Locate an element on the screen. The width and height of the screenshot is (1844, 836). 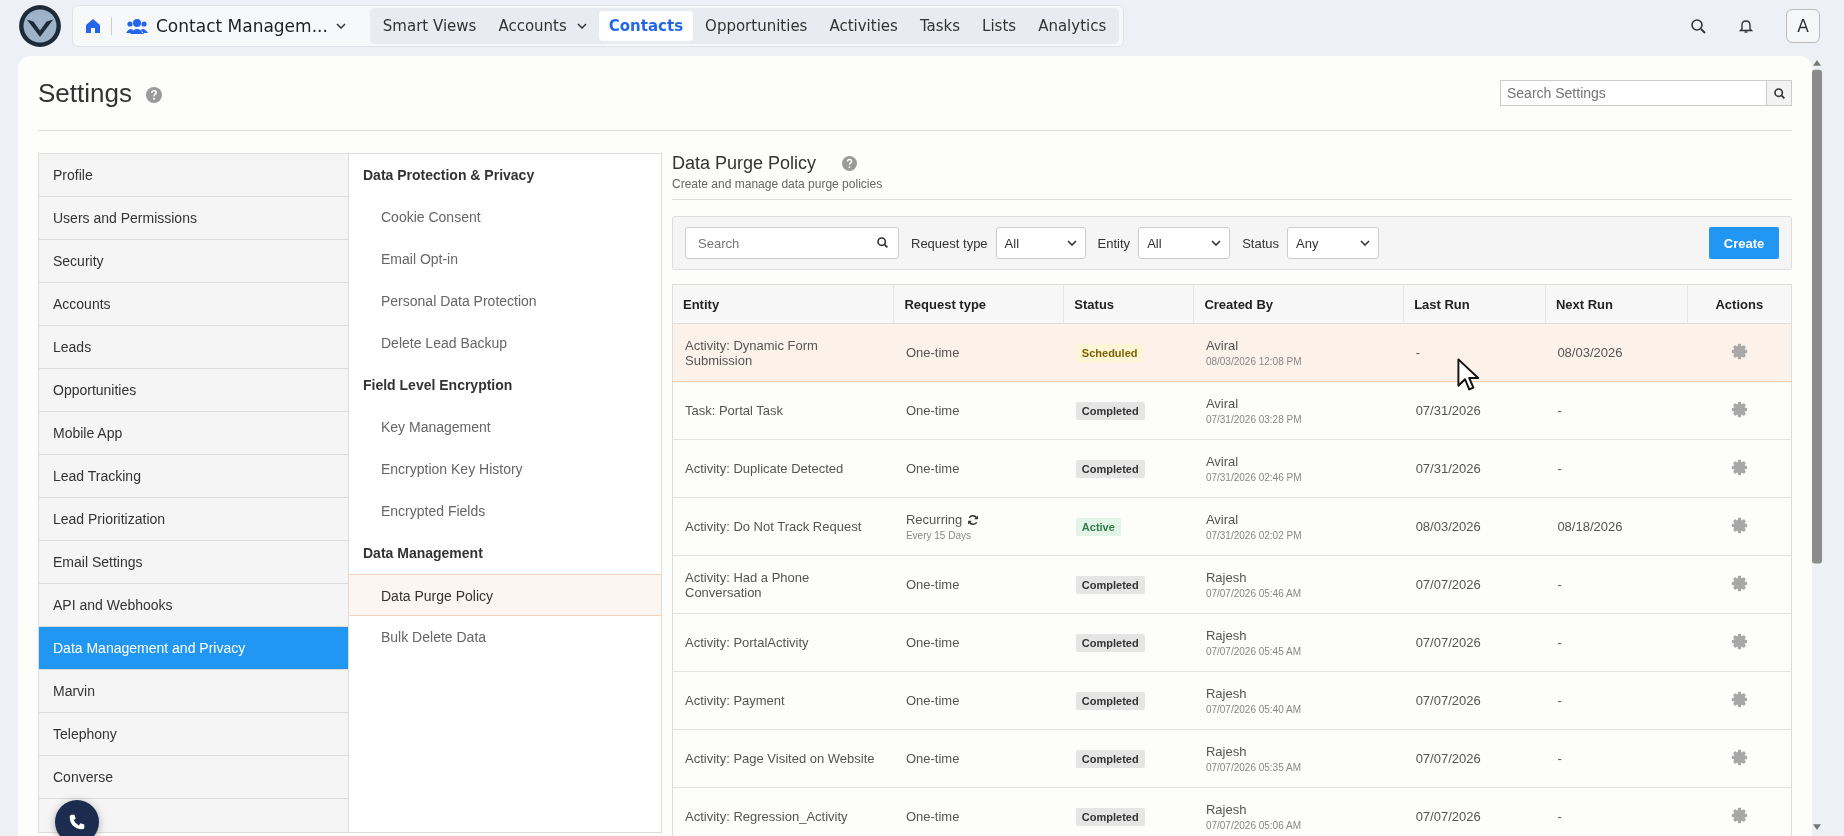
subnav-item: Encrypted Fields is located at coordinates (505, 511).